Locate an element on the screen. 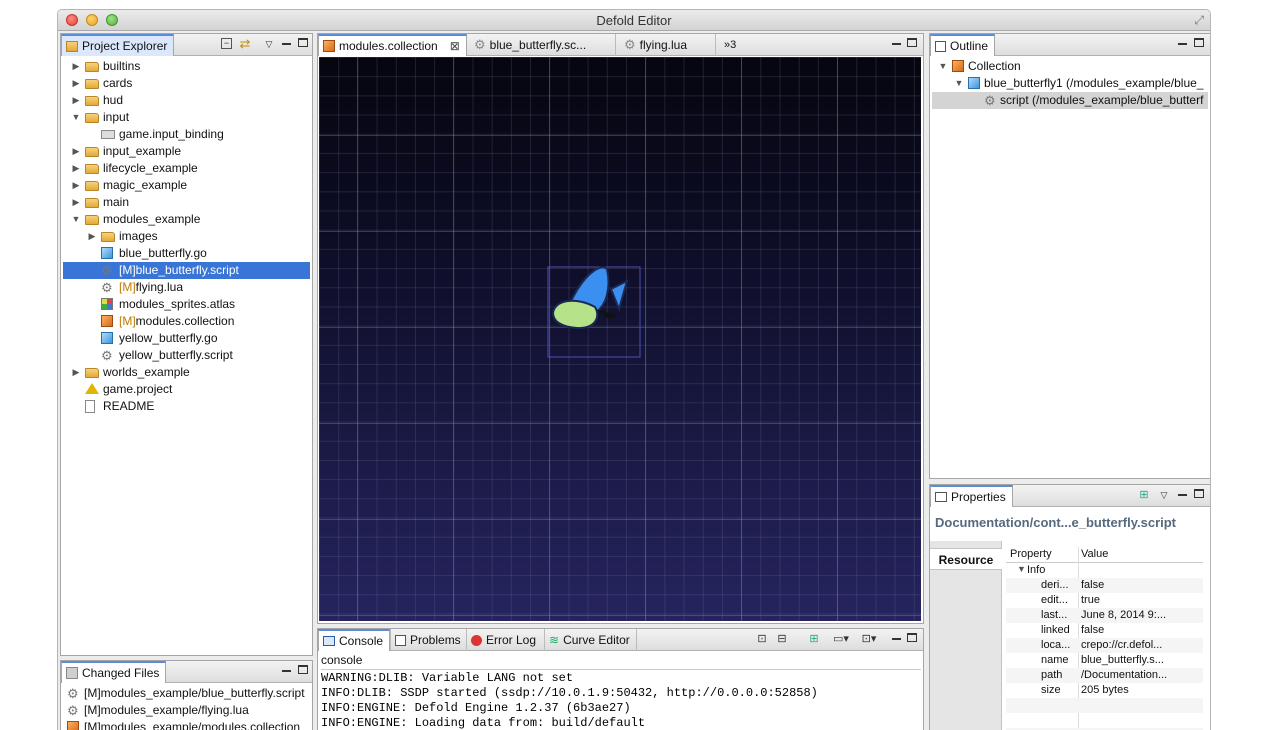 The image size is (1268, 730). tab-error-log: Error Log is located at coordinates (504, 640).